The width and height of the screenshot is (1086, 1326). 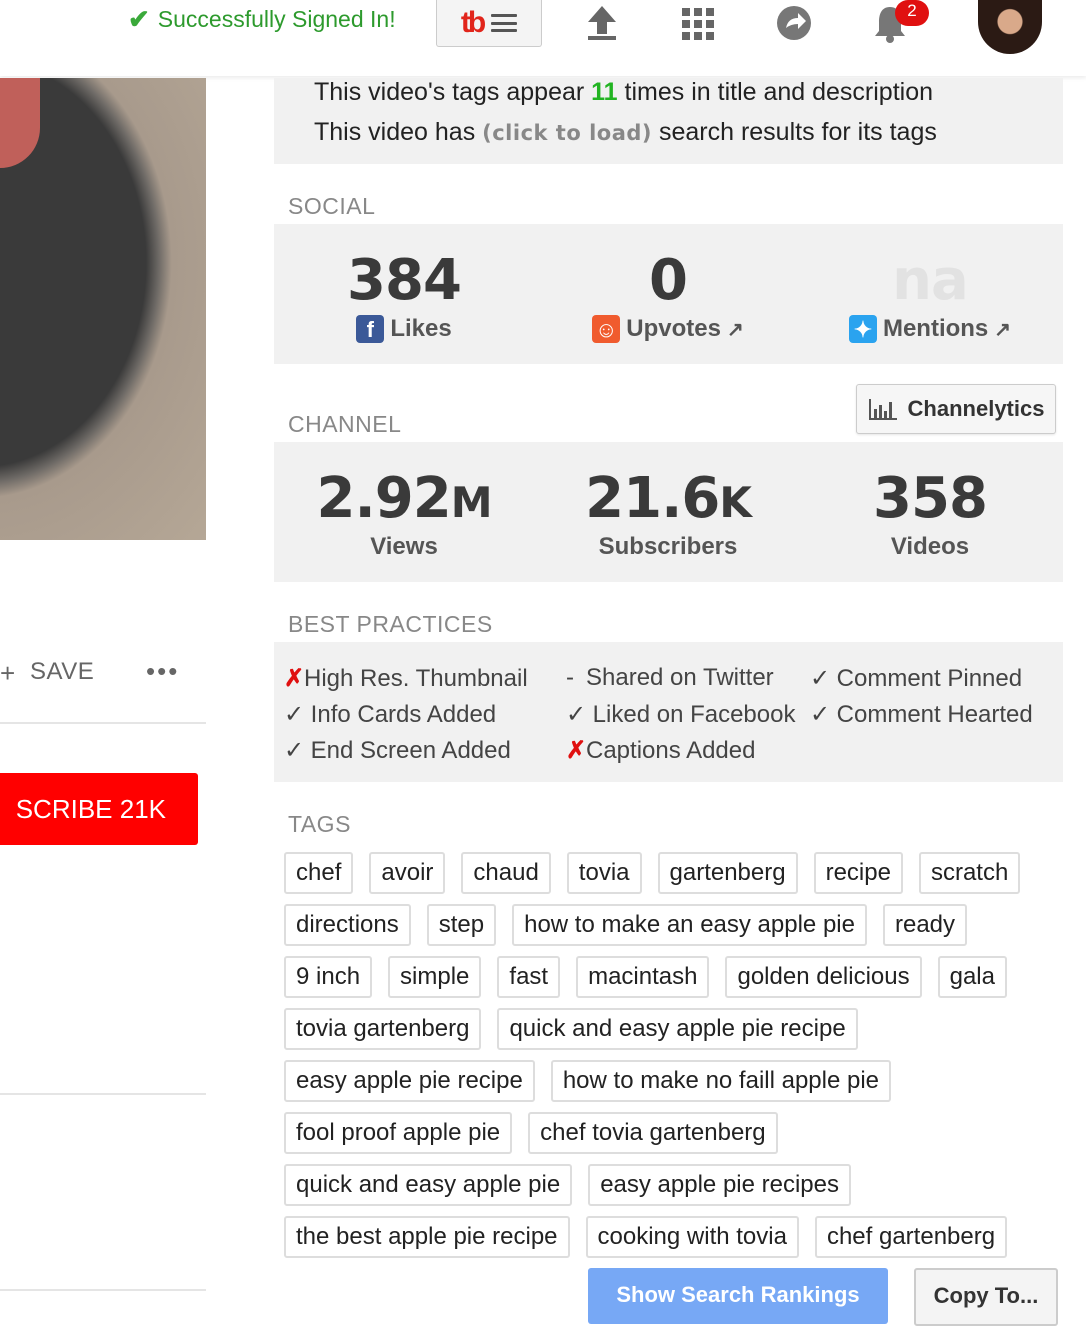 I want to click on upvotes-stat: 0 ☺ Upvotes ↗, so click(x=668, y=295).